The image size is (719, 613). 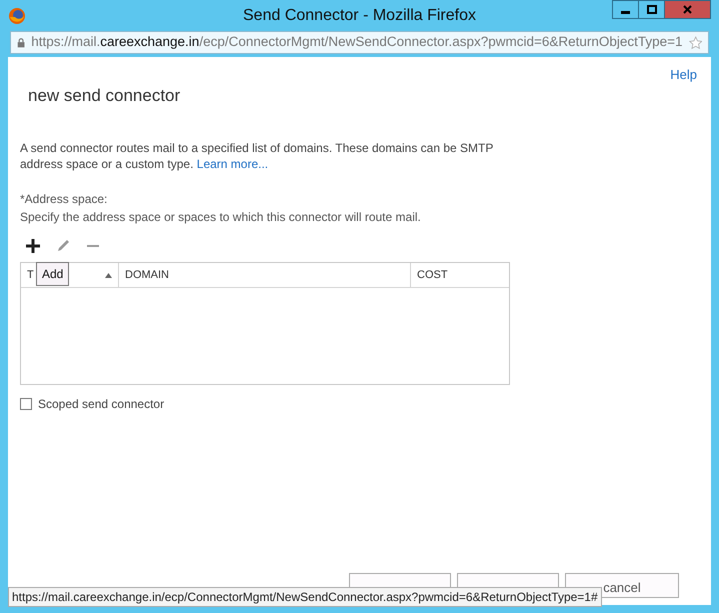 What do you see at coordinates (53, 274) in the screenshot?
I see `add-tooltip: Add` at bounding box center [53, 274].